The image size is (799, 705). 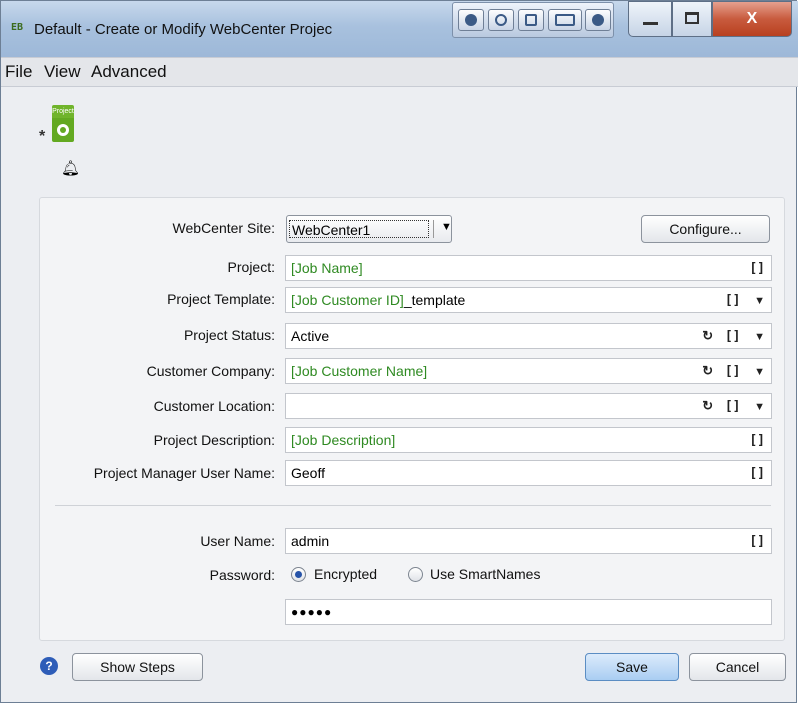 What do you see at coordinates (752, 19) in the screenshot?
I see `close-button: X` at bounding box center [752, 19].